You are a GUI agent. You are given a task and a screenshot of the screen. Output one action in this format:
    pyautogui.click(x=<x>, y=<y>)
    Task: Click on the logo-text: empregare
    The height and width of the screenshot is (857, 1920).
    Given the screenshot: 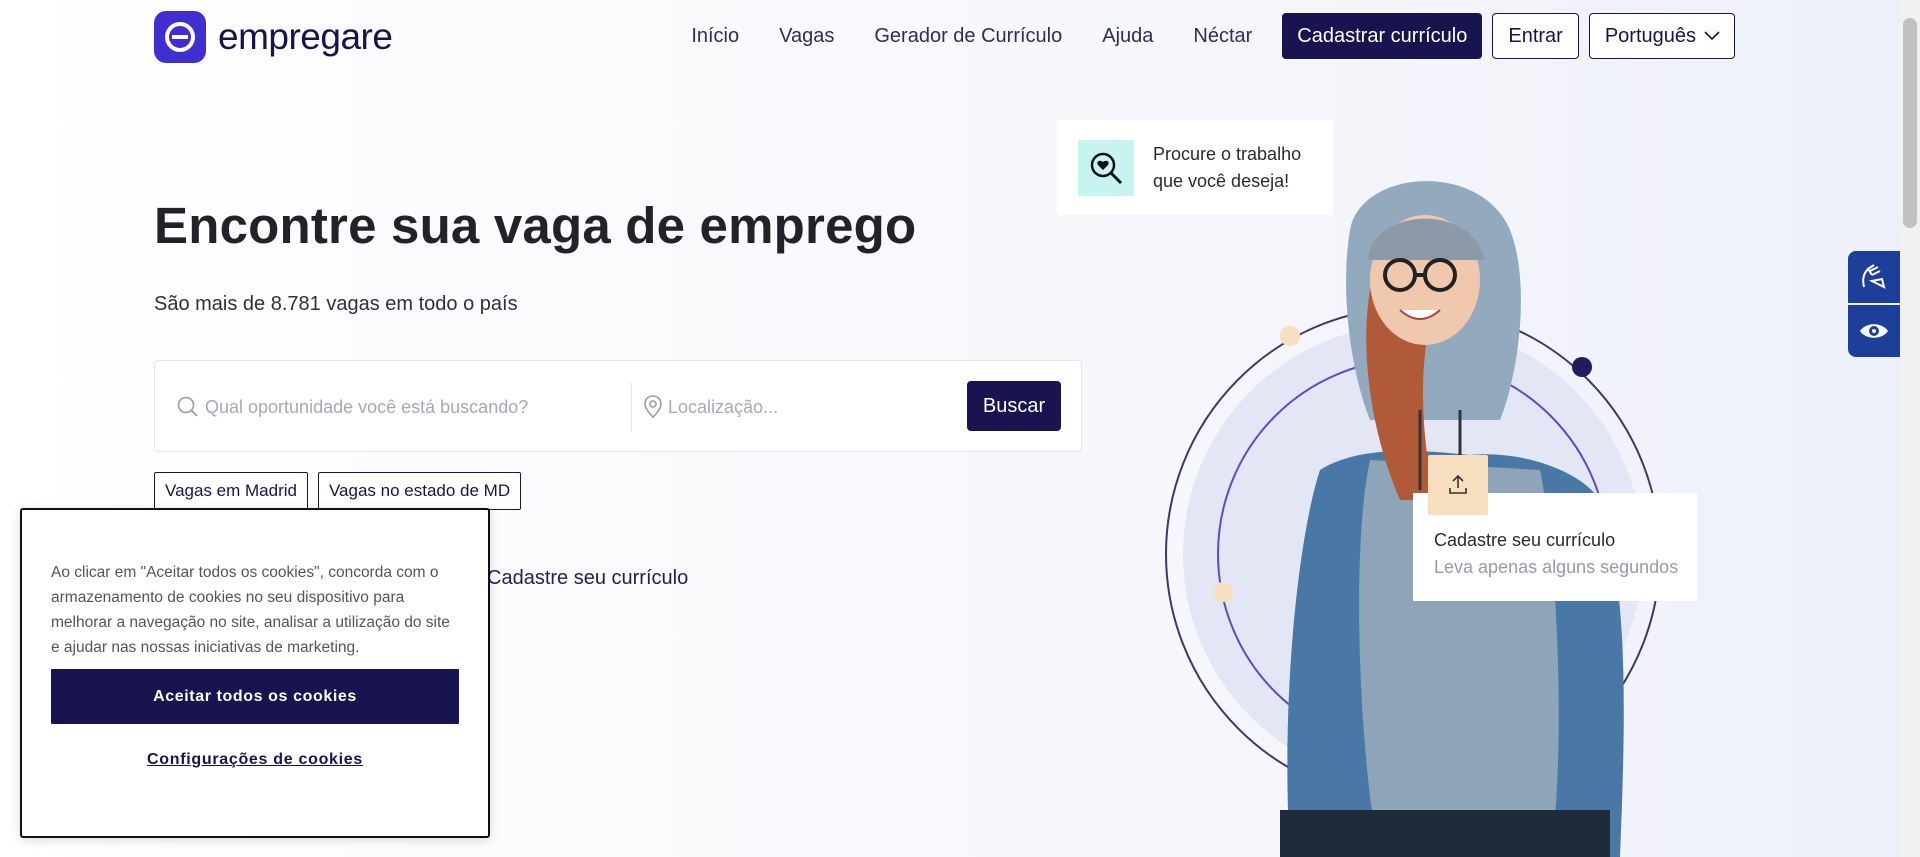 What is the action you would take?
    pyautogui.click(x=305, y=36)
    